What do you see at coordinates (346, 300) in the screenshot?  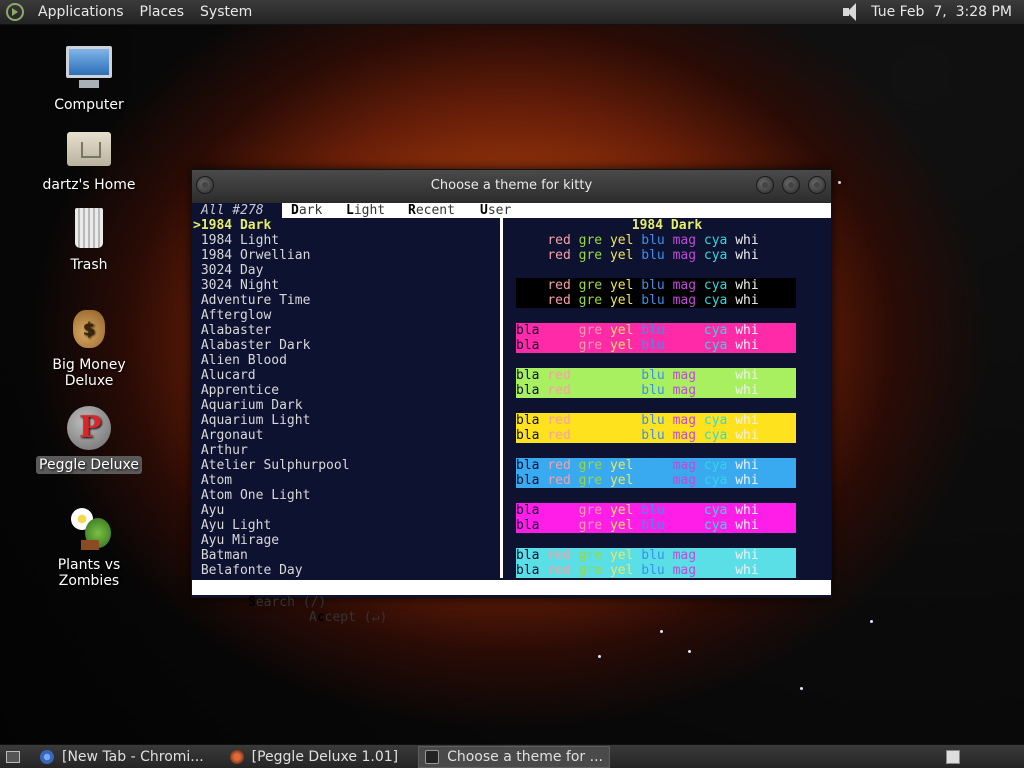 I see `theme-item: Adventure Time` at bounding box center [346, 300].